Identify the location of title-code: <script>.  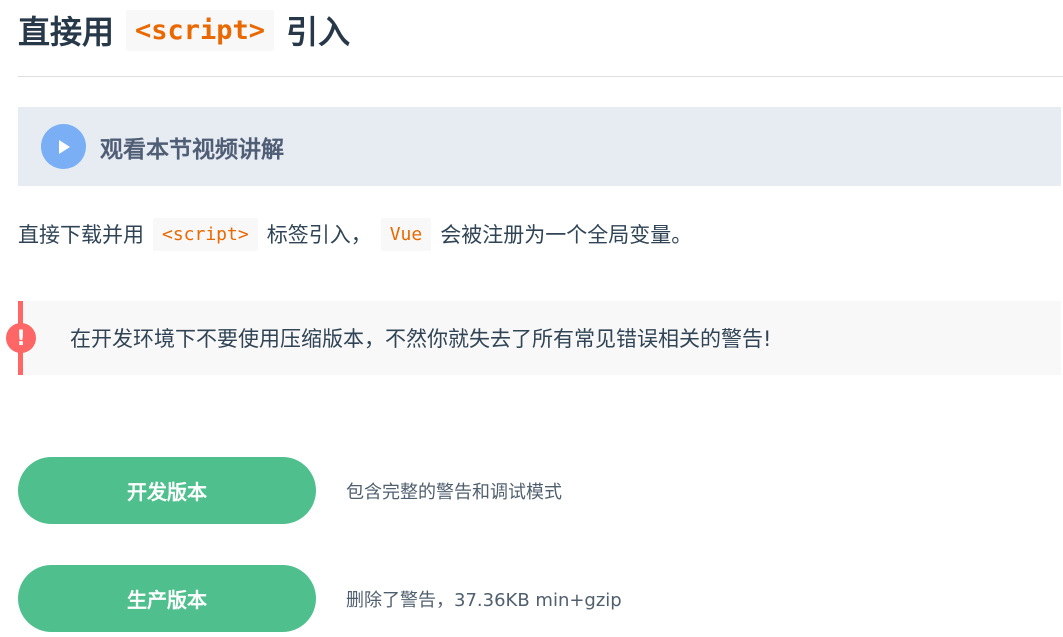
(200, 30).